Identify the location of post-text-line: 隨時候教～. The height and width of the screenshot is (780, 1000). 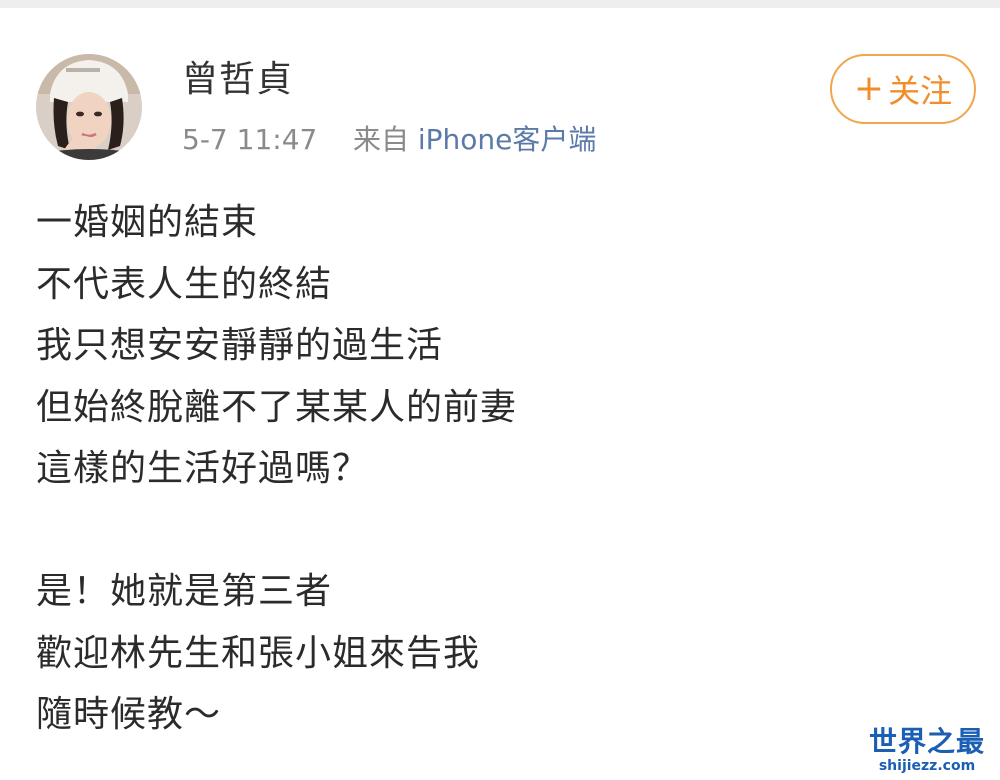
(129, 714).